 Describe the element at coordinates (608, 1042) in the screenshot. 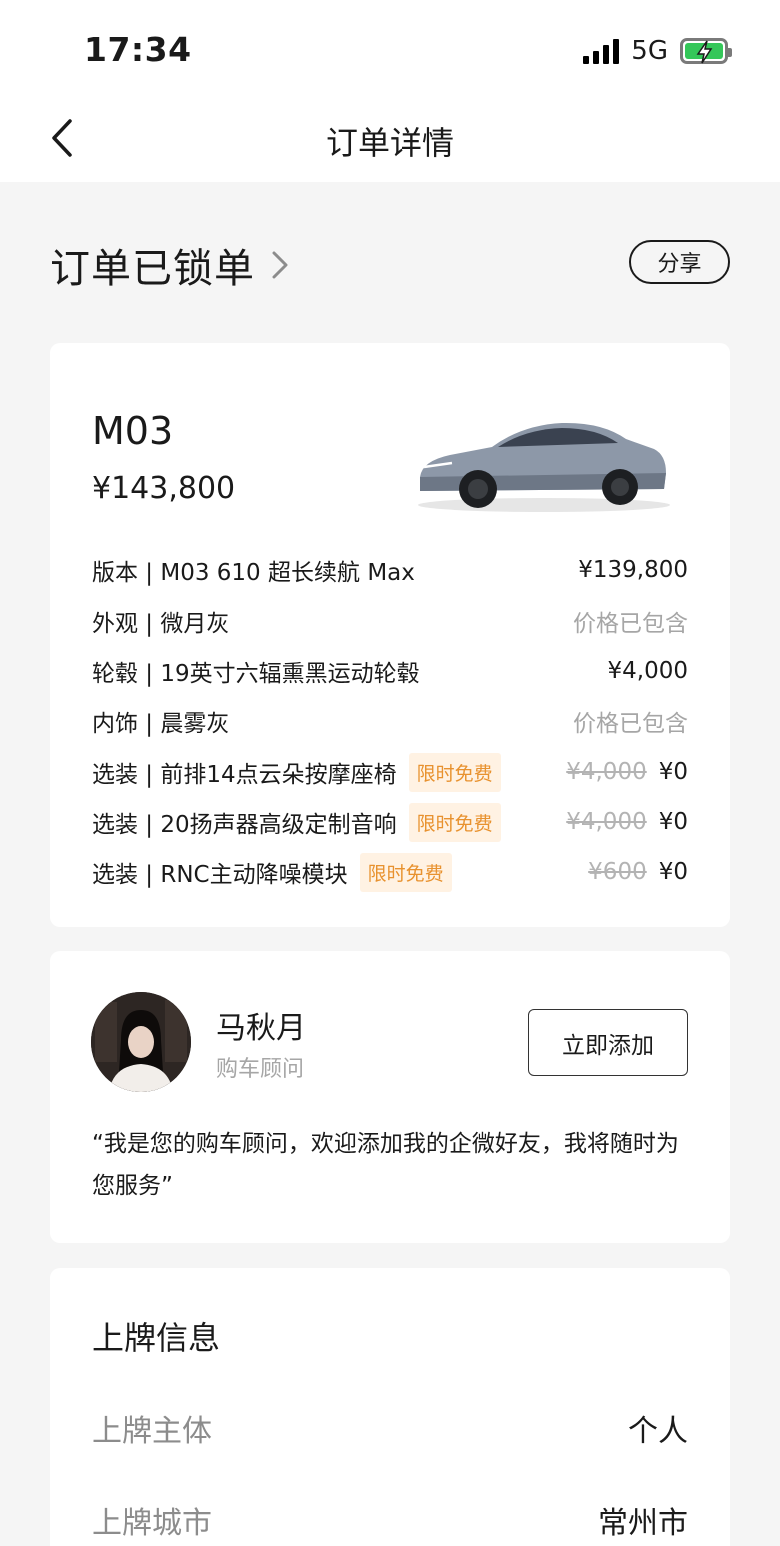

I see `add-advisor-button: 立即添加` at that location.